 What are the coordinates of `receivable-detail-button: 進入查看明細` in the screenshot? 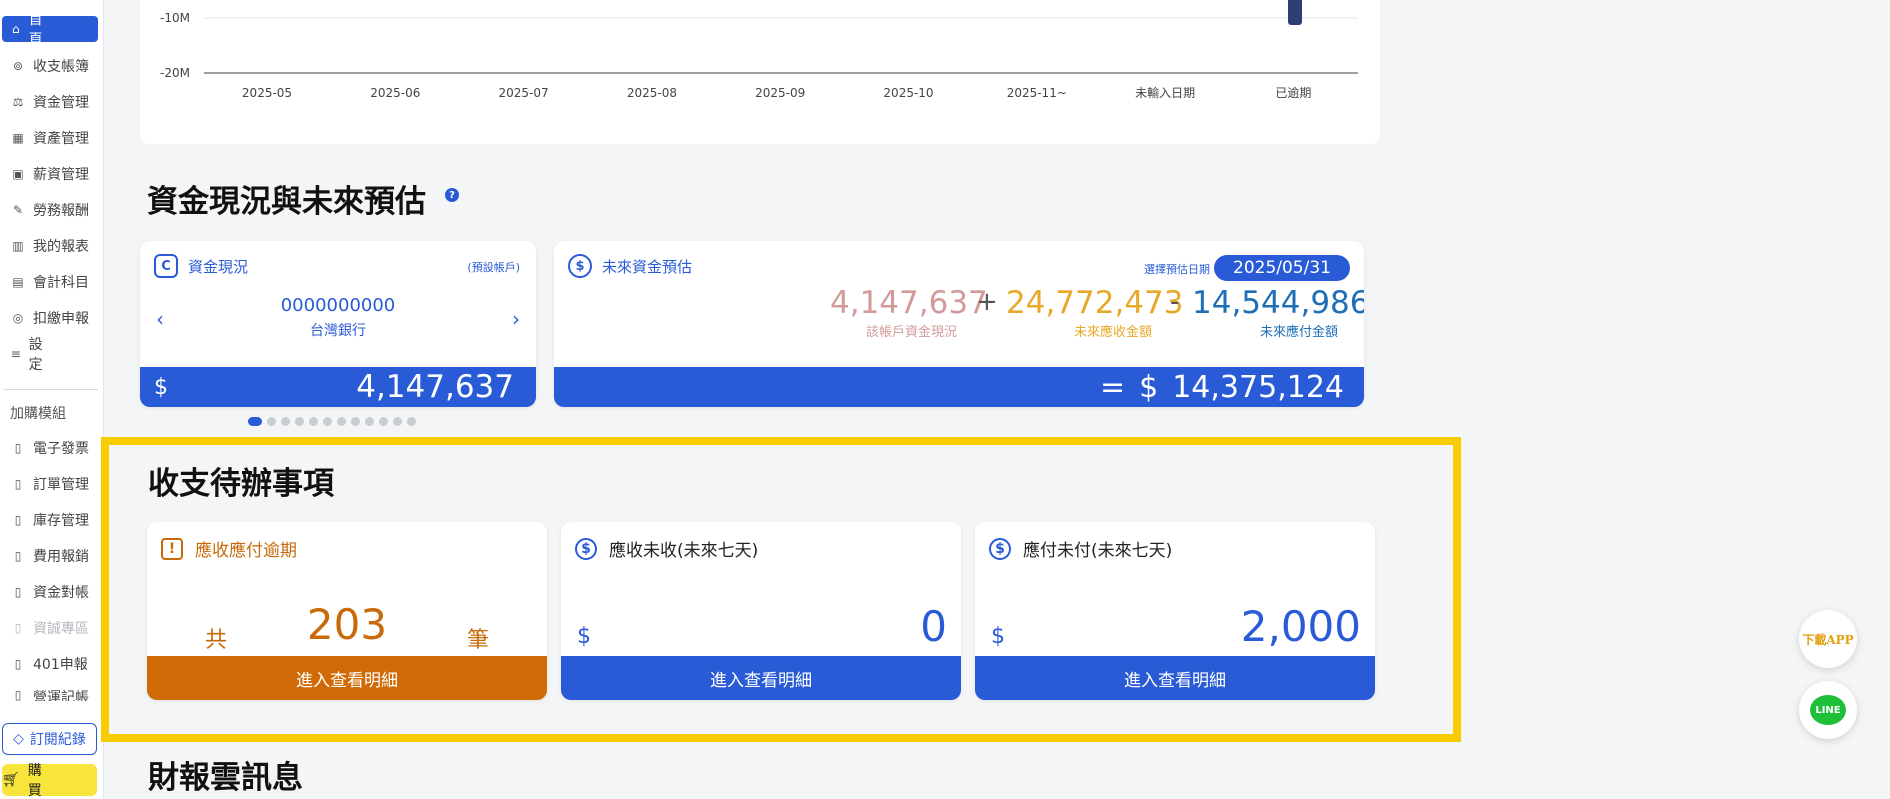 It's located at (761, 678).